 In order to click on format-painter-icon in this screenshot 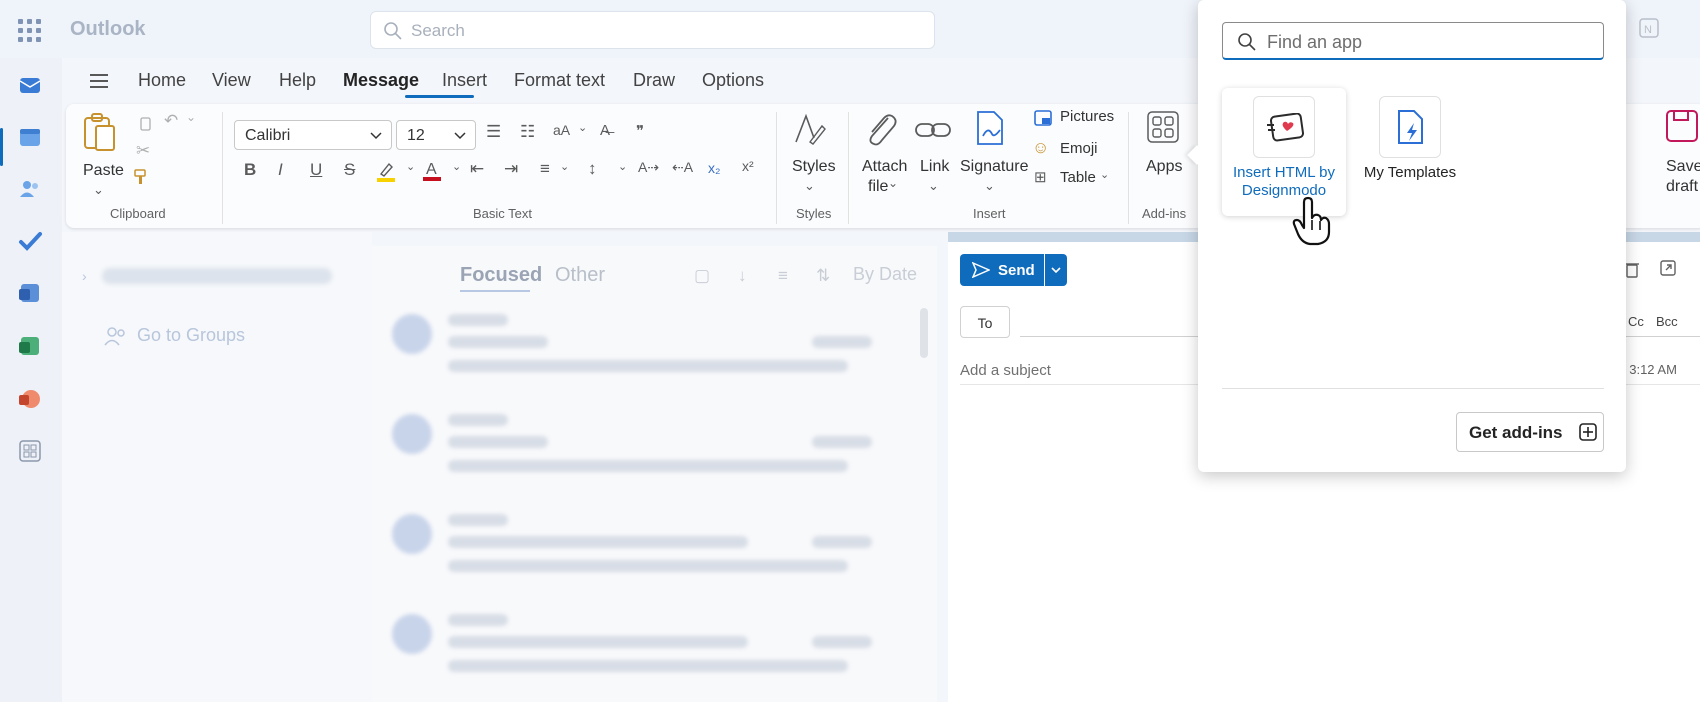, I will do `click(140, 177)`.